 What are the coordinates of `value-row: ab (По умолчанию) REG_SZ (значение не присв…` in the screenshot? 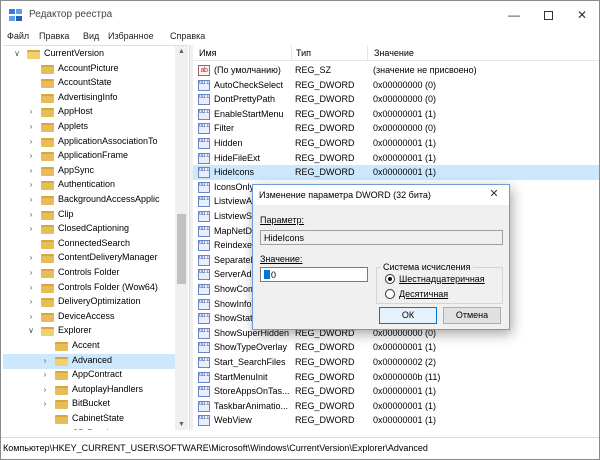 It's located at (396, 70).